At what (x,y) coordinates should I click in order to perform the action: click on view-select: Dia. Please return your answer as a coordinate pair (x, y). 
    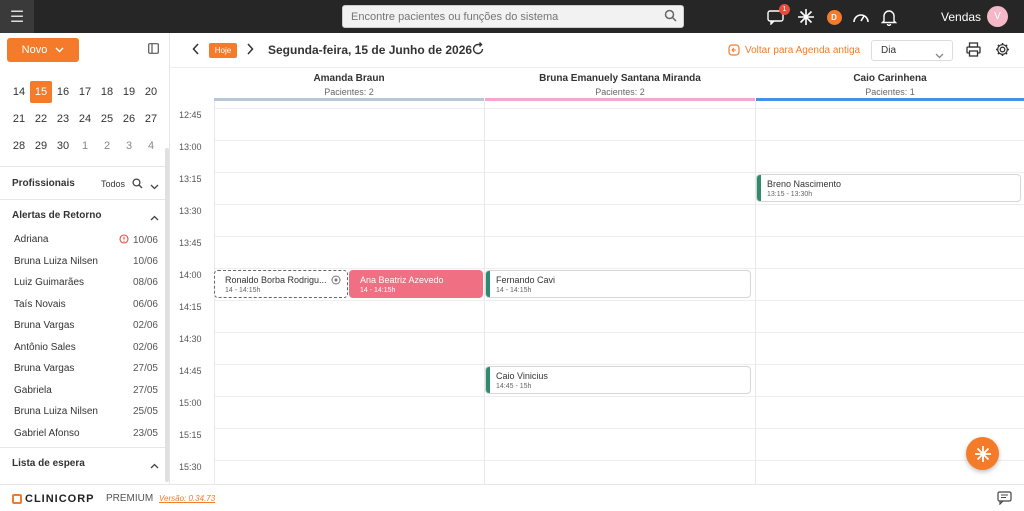
    Looking at the image, I should click on (912, 50).